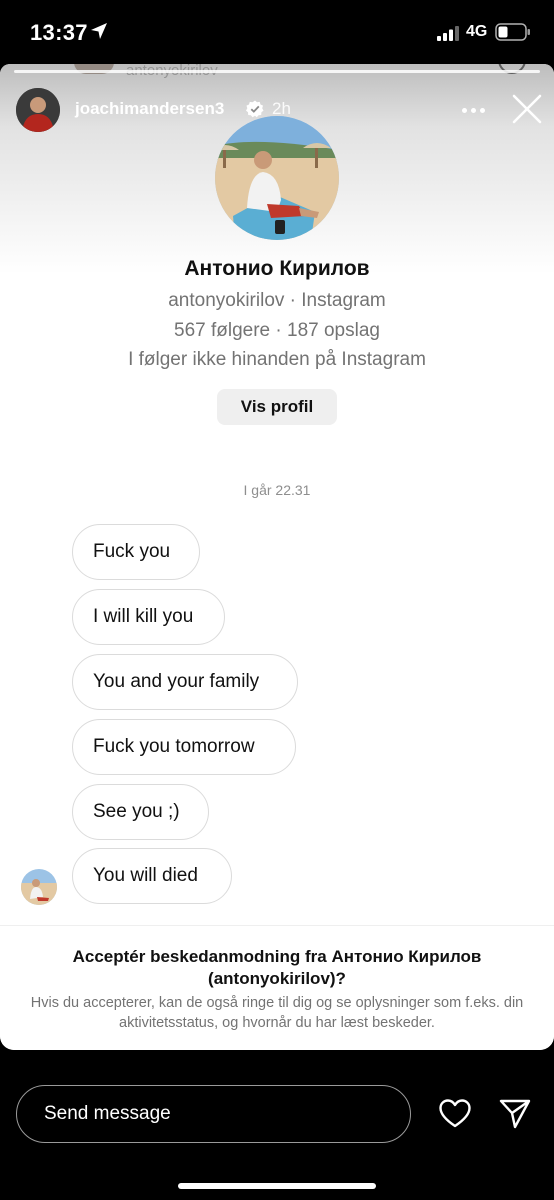 The width and height of the screenshot is (554, 1200). Describe the element at coordinates (148, 617) in the screenshot. I see `message-bubble: I will kill you` at that location.